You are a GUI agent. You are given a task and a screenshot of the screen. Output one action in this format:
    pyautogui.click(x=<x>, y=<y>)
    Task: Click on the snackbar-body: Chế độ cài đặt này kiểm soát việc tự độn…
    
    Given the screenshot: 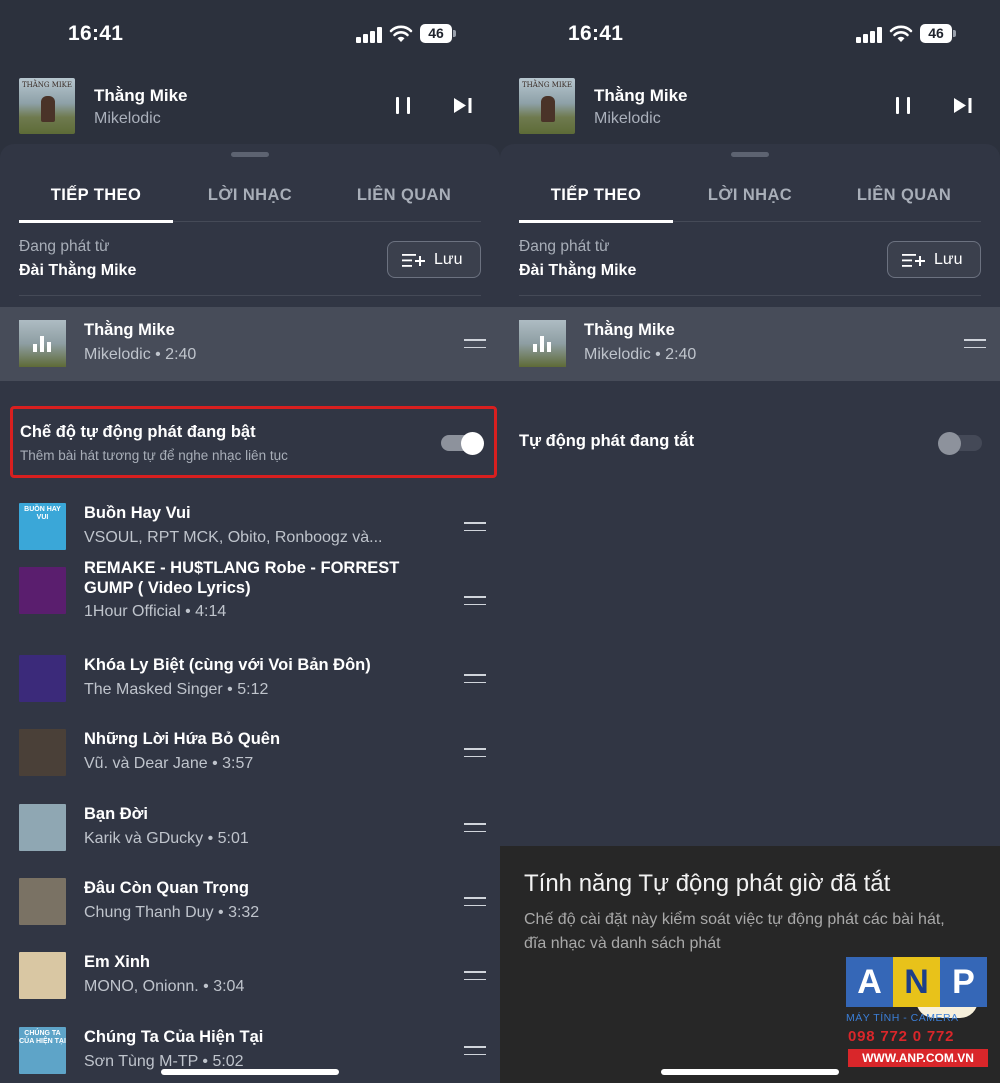 What is the action you would take?
    pyautogui.click(x=734, y=931)
    